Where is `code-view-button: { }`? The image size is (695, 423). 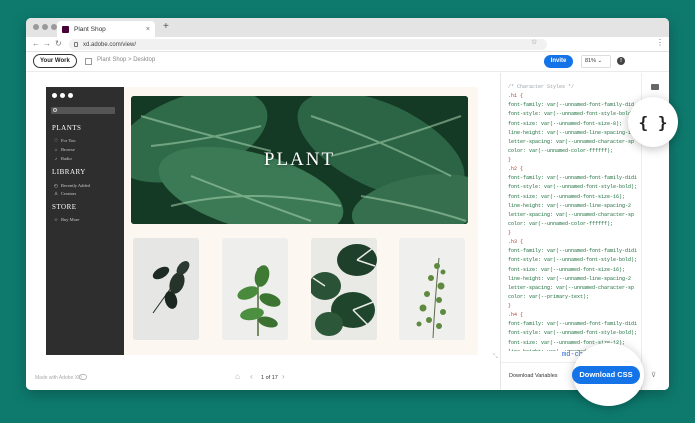
code-view-button: { } is located at coordinates (653, 122).